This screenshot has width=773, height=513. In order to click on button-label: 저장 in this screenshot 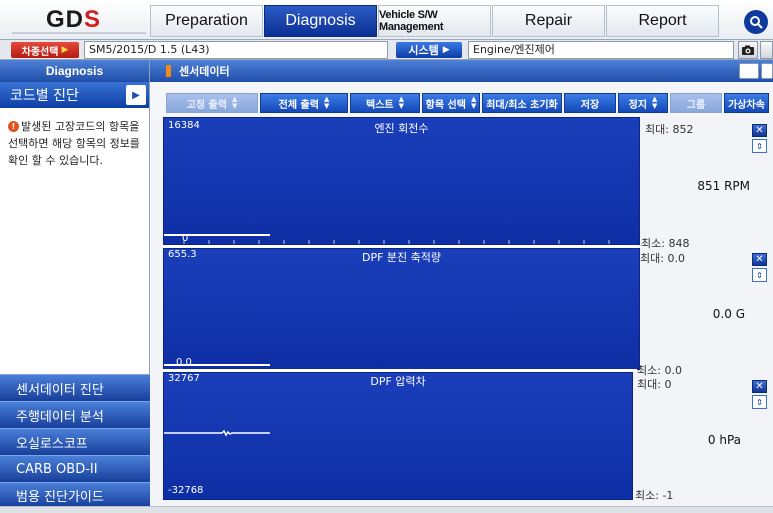, I will do `click(590, 105)`.